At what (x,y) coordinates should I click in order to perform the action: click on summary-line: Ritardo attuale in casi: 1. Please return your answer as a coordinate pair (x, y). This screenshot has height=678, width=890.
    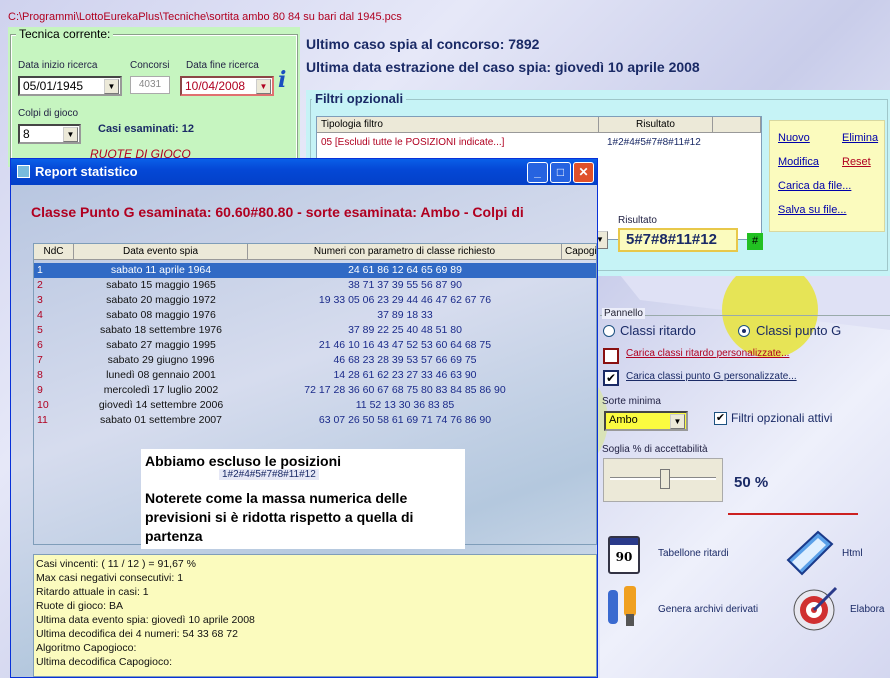
    Looking at the image, I should click on (92, 592).